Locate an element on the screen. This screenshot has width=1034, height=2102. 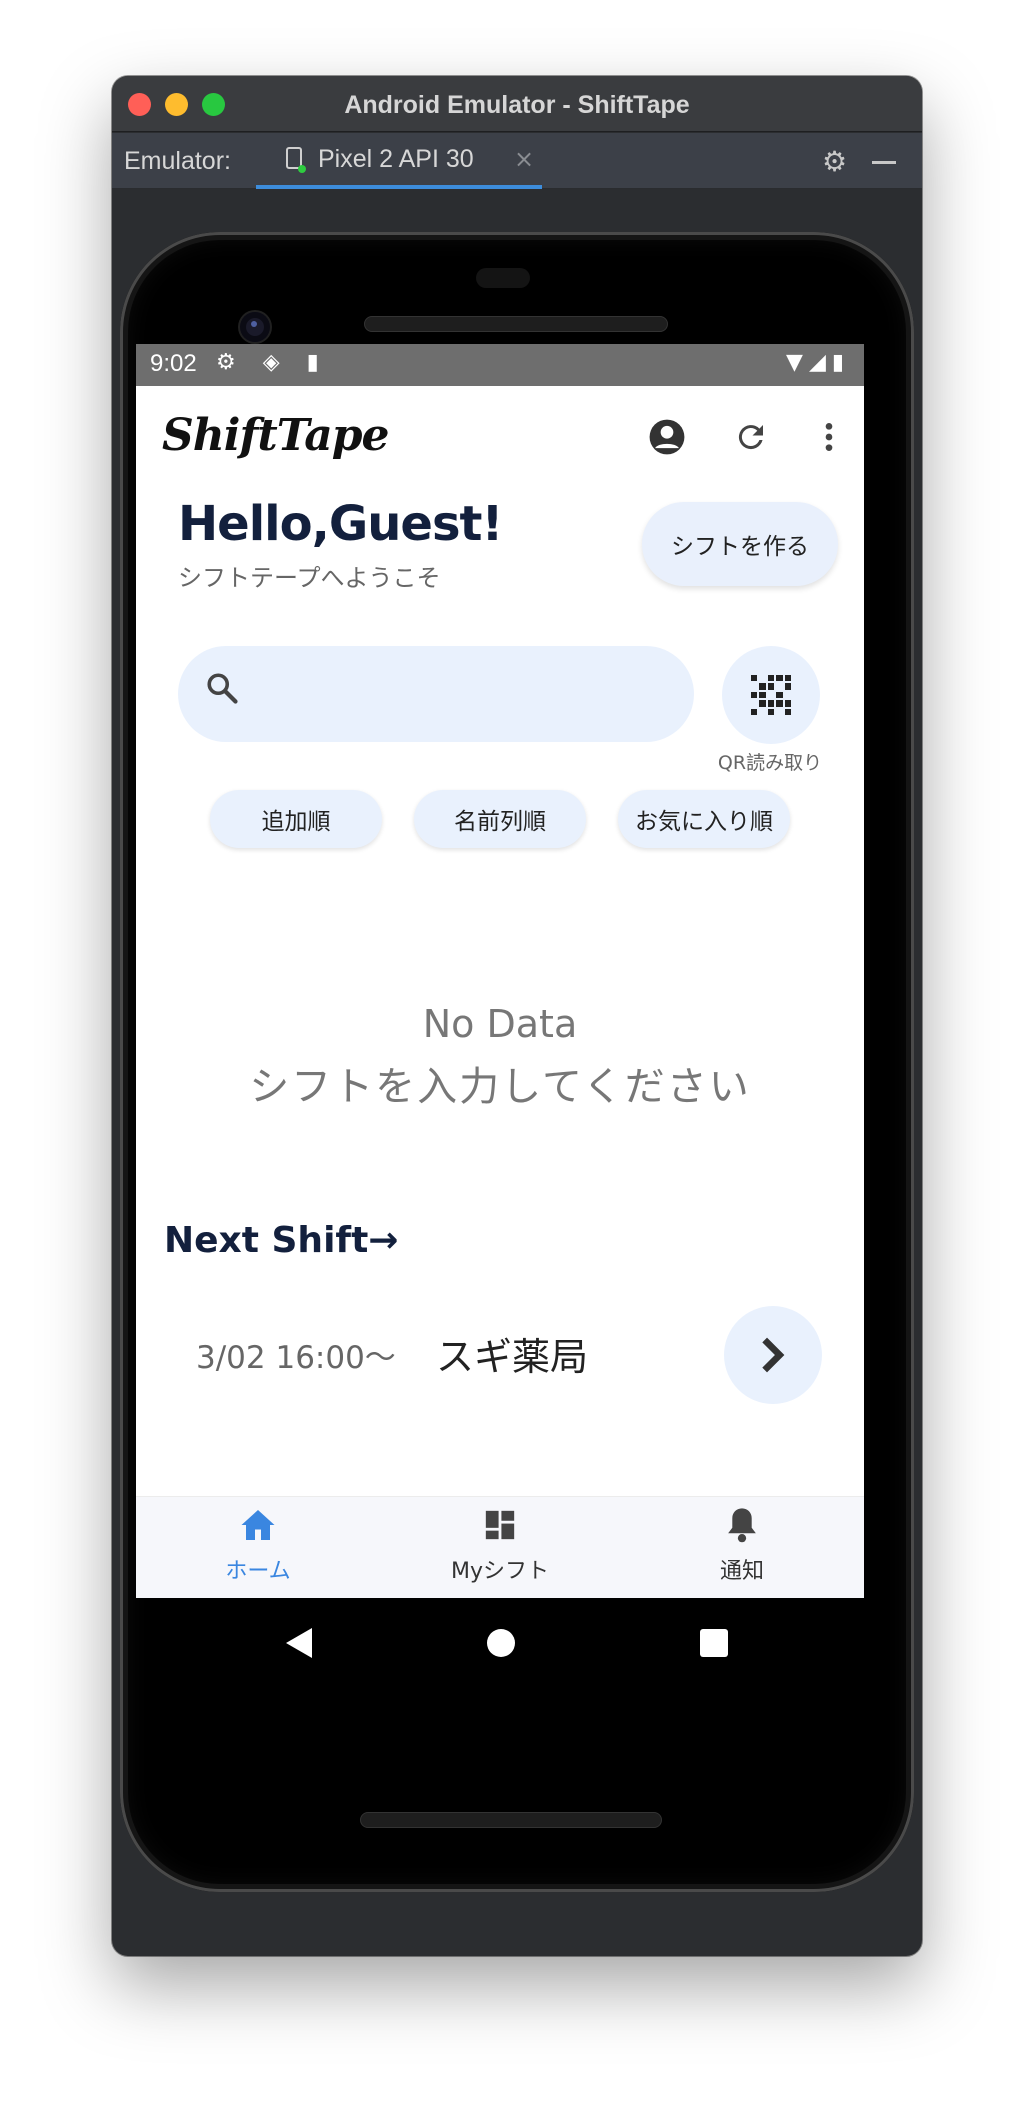
toolbar-label: Emulator: is located at coordinates (177, 161).